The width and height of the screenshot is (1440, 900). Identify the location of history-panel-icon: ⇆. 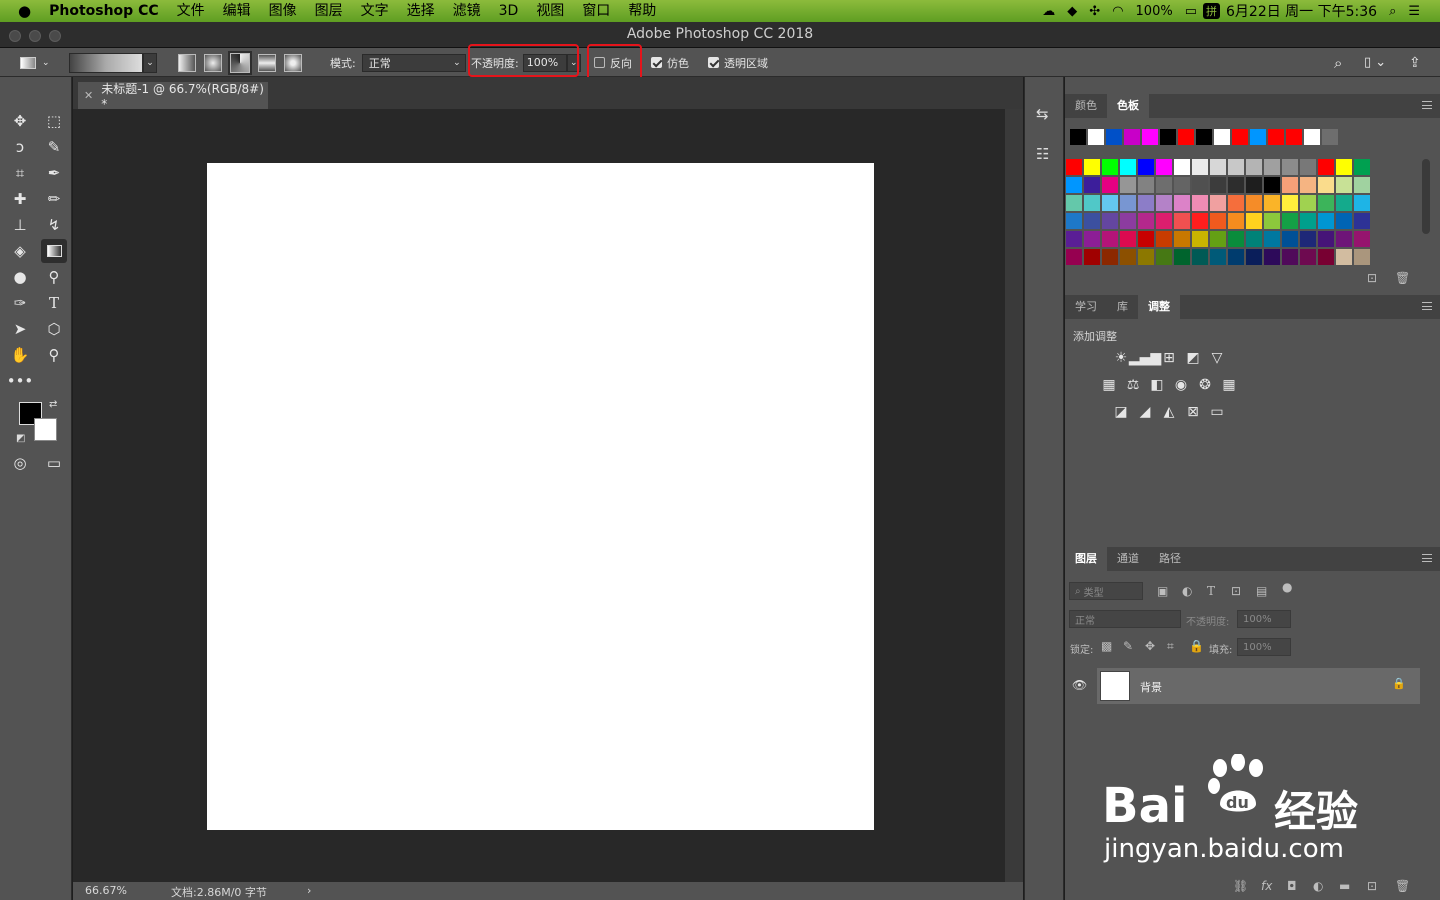
(1042, 114).